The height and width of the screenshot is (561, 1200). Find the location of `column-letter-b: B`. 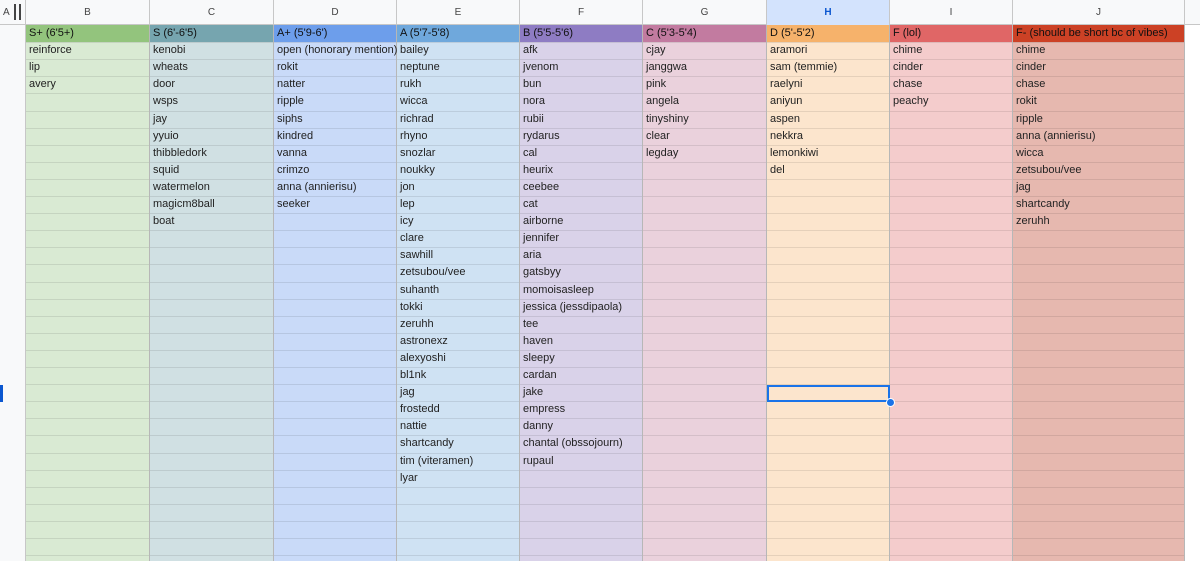

column-letter-b: B is located at coordinates (88, 12).